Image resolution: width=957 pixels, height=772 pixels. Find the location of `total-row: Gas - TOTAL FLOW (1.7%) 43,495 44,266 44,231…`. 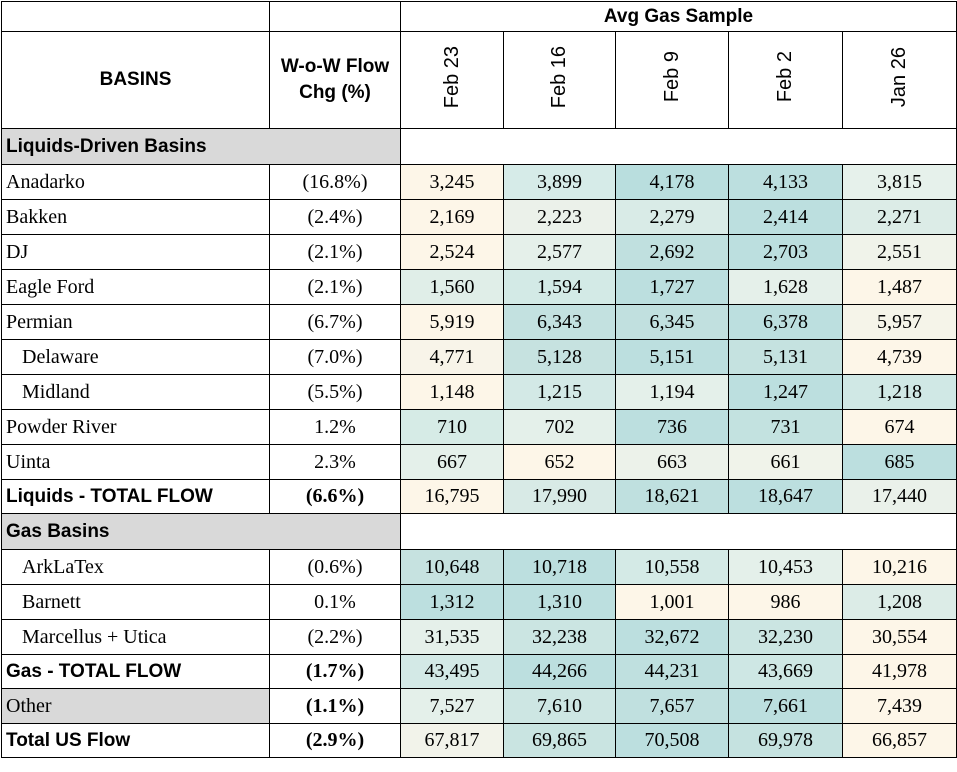

total-row: Gas - TOTAL FLOW (1.7%) 43,495 44,266 44,231… is located at coordinates (479, 671).